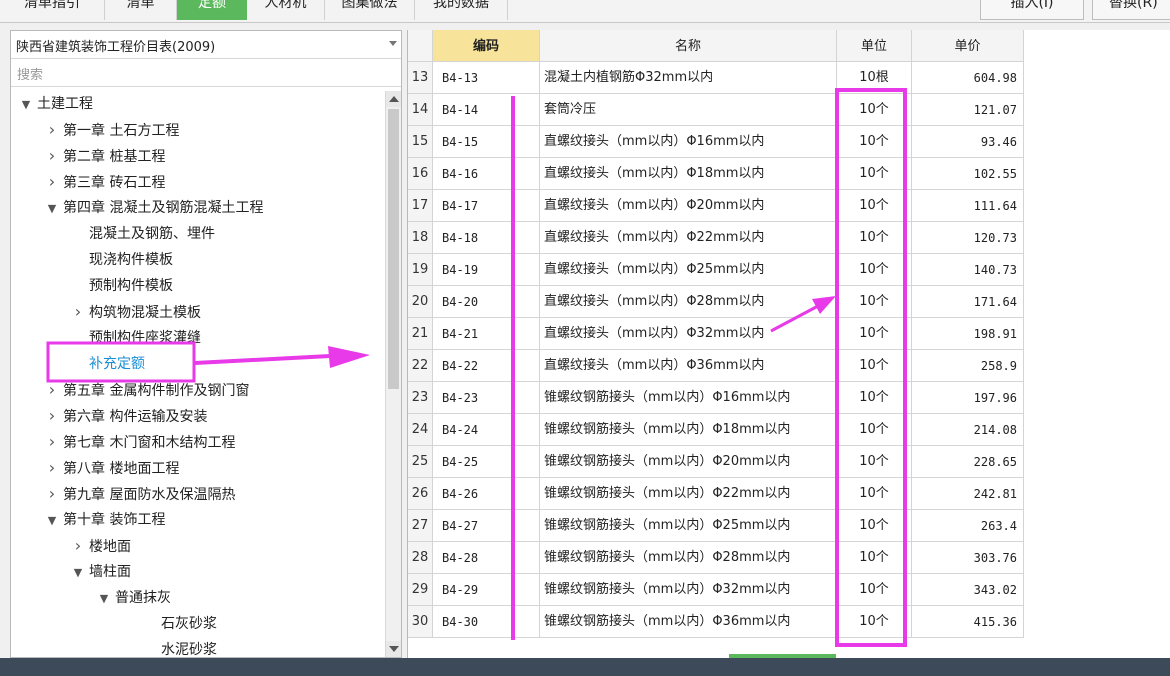 This screenshot has height=676, width=1170. I want to click on tree-node-label: 水泥砂浆, so click(189, 649).